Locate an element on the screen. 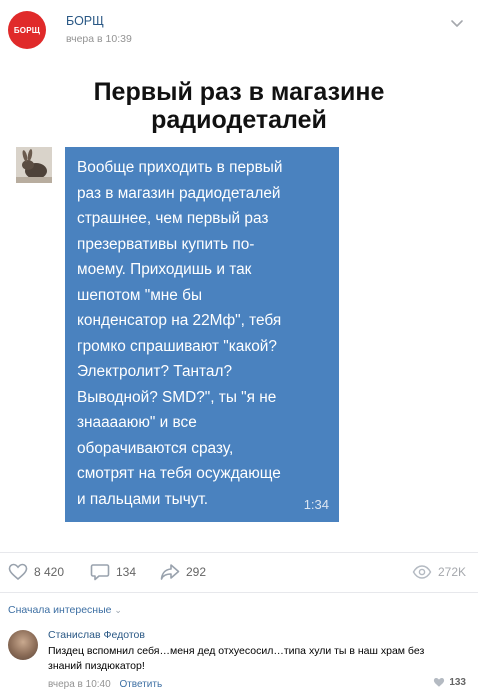 The height and width of the screenshot is (698, 478). share-icon is located at coordinates (170, 572).